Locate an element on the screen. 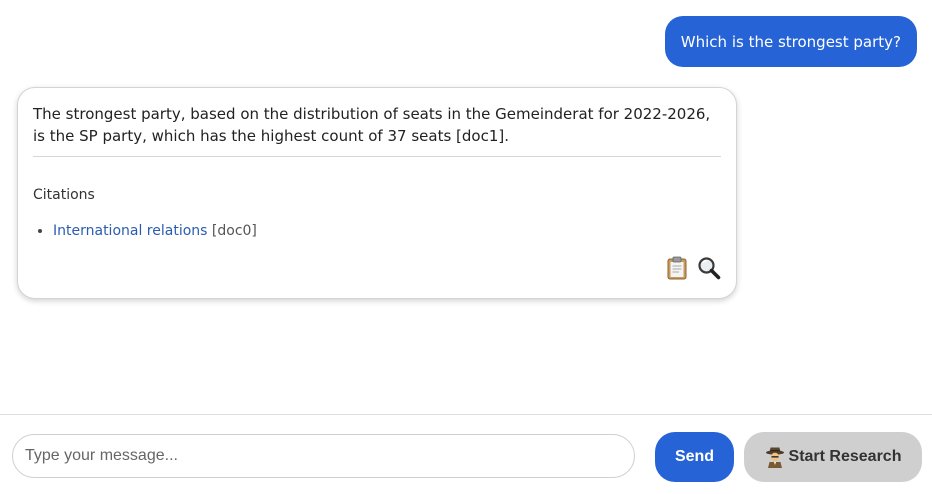 This screenshot has height=494, width=932. message-actions is located at coordinates (693, 268).